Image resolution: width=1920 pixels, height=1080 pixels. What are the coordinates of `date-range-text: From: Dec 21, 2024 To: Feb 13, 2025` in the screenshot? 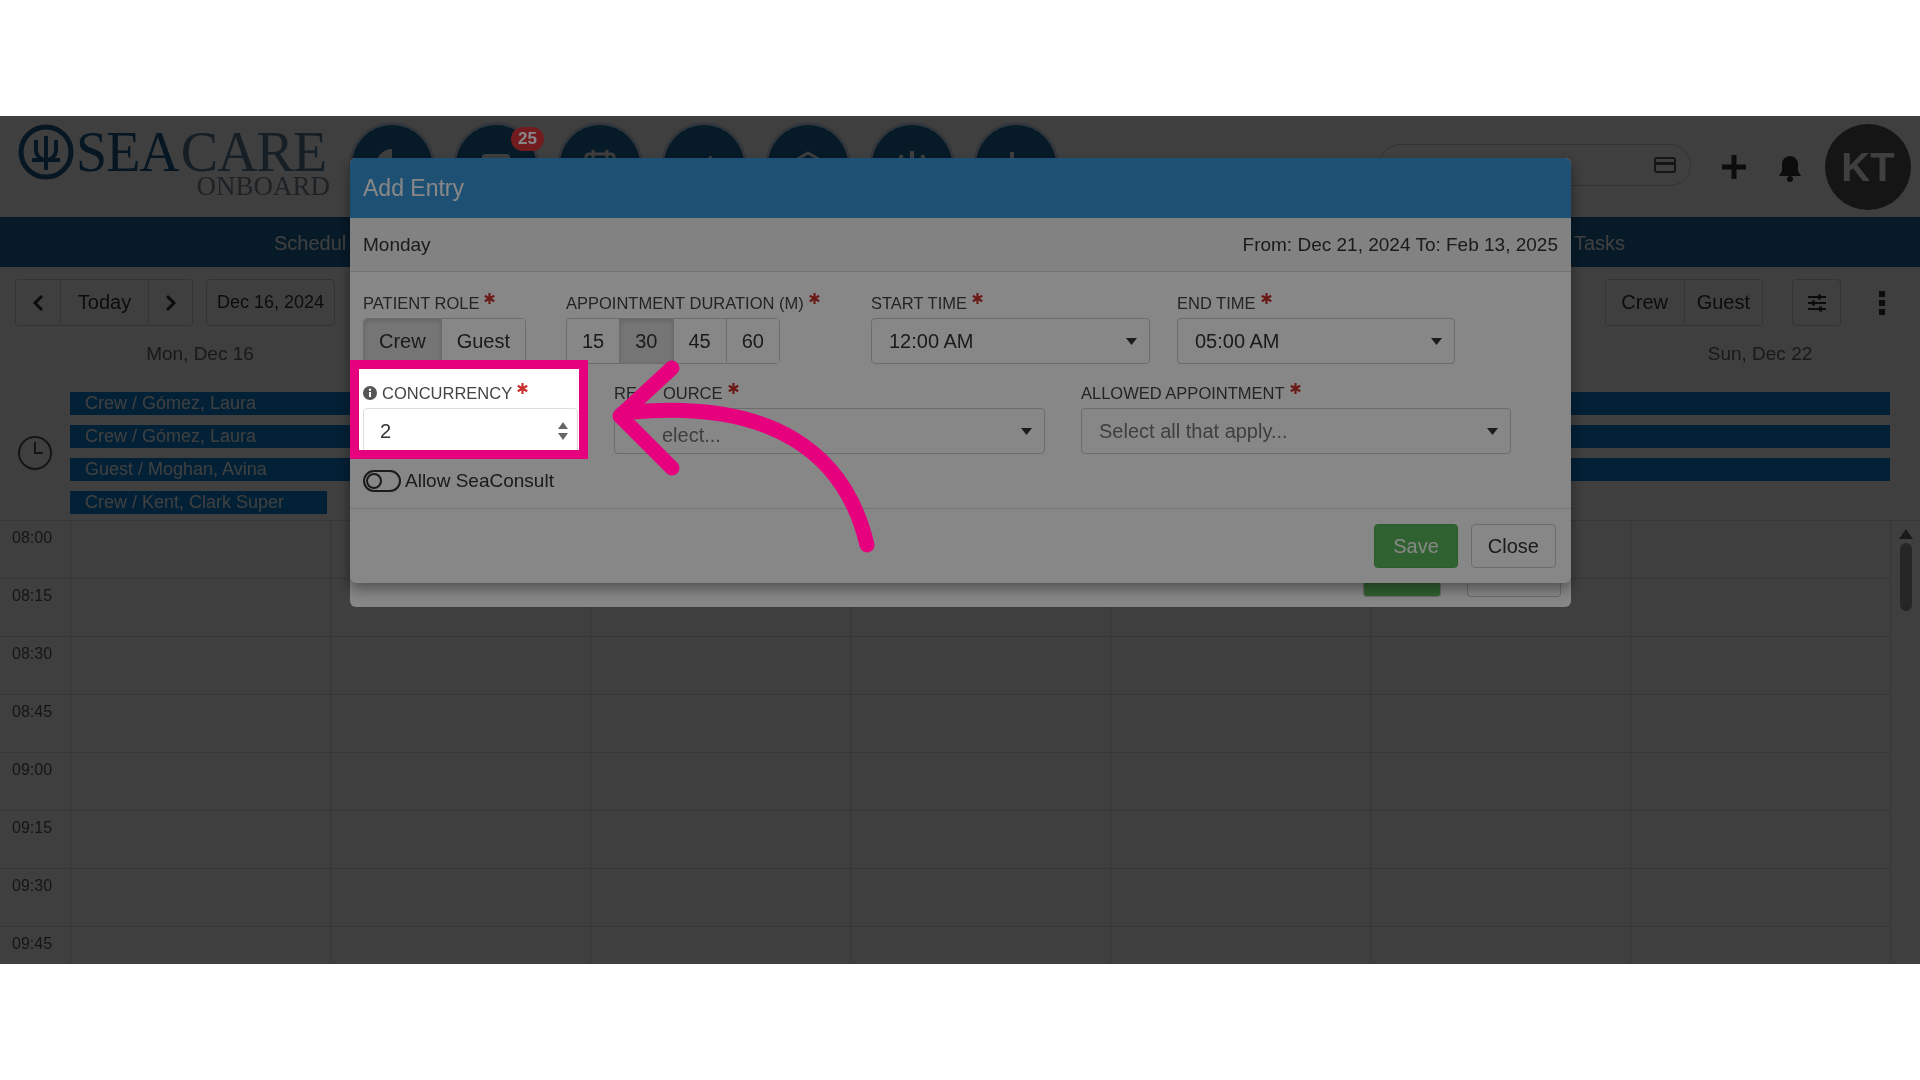 It's located at (1400, 244).